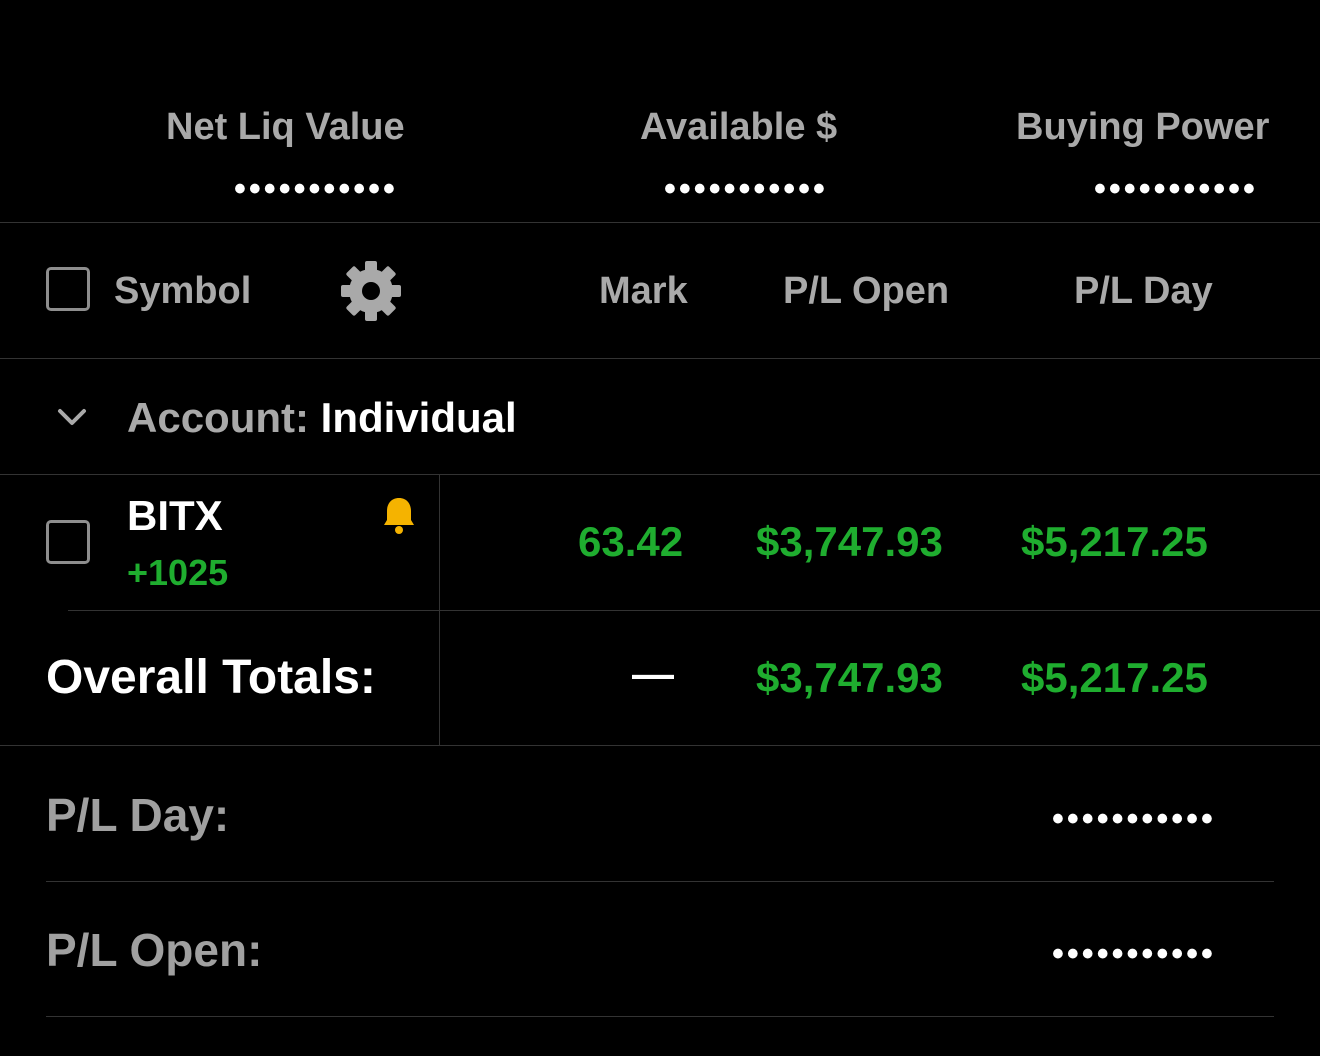  I want to click on available-value: •••••••••••, so click(746, 189).